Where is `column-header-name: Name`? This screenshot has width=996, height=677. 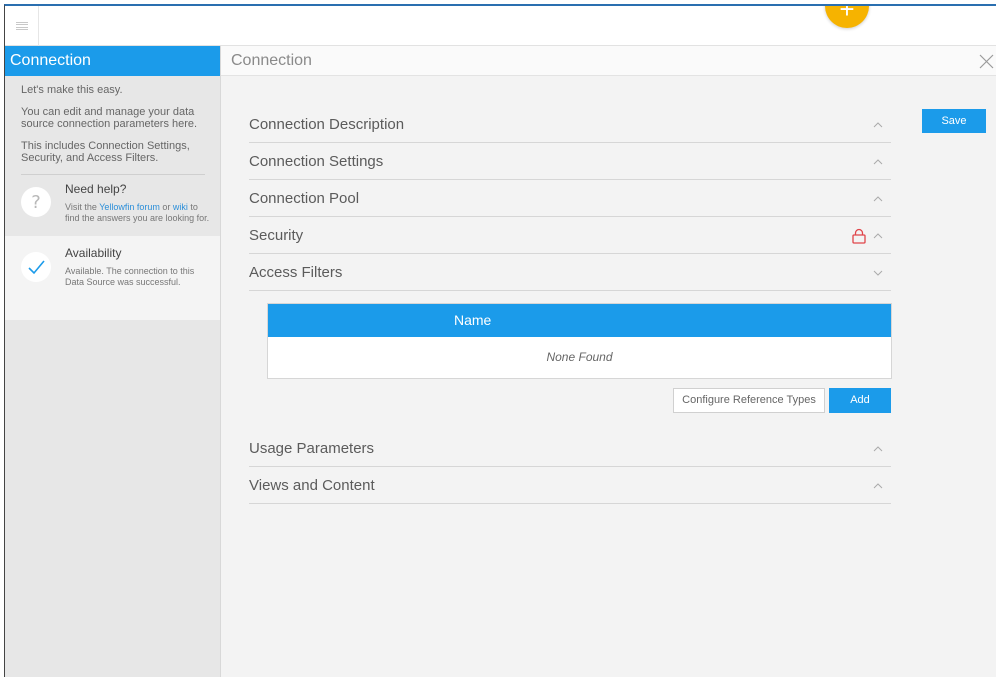
column-header-name: Name is located at coordinates (579, 320).